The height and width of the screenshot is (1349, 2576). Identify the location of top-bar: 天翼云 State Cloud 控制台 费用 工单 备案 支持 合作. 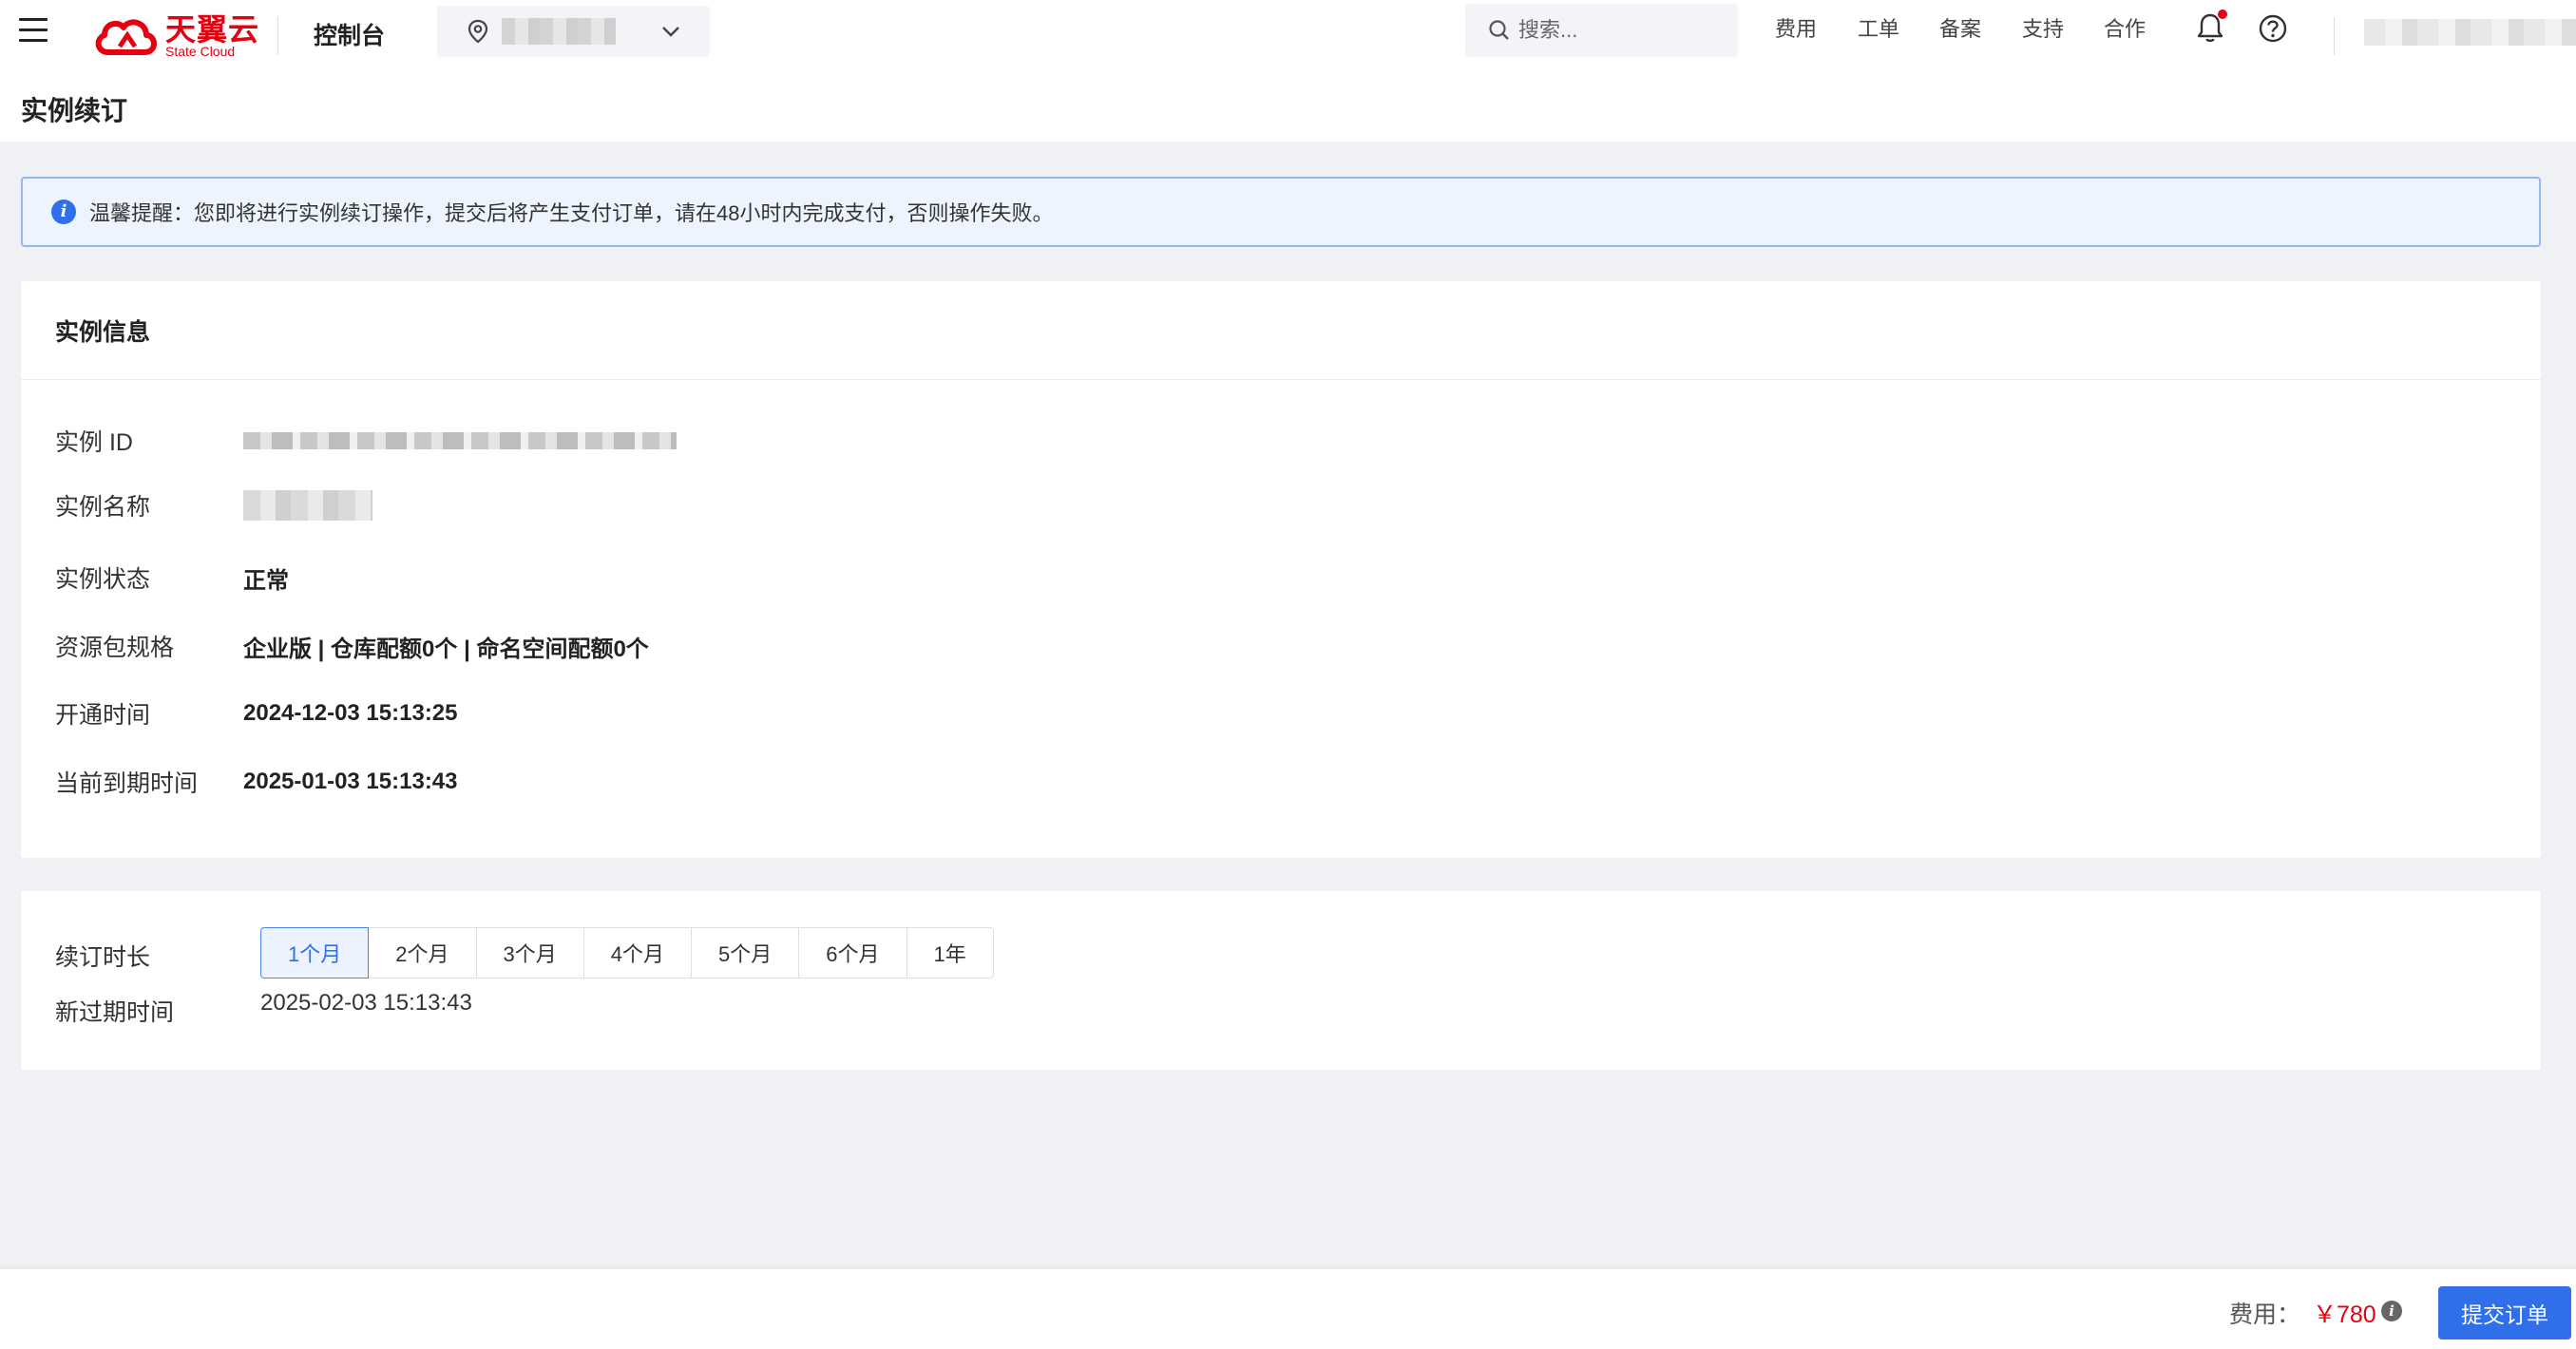
(1288, 36).